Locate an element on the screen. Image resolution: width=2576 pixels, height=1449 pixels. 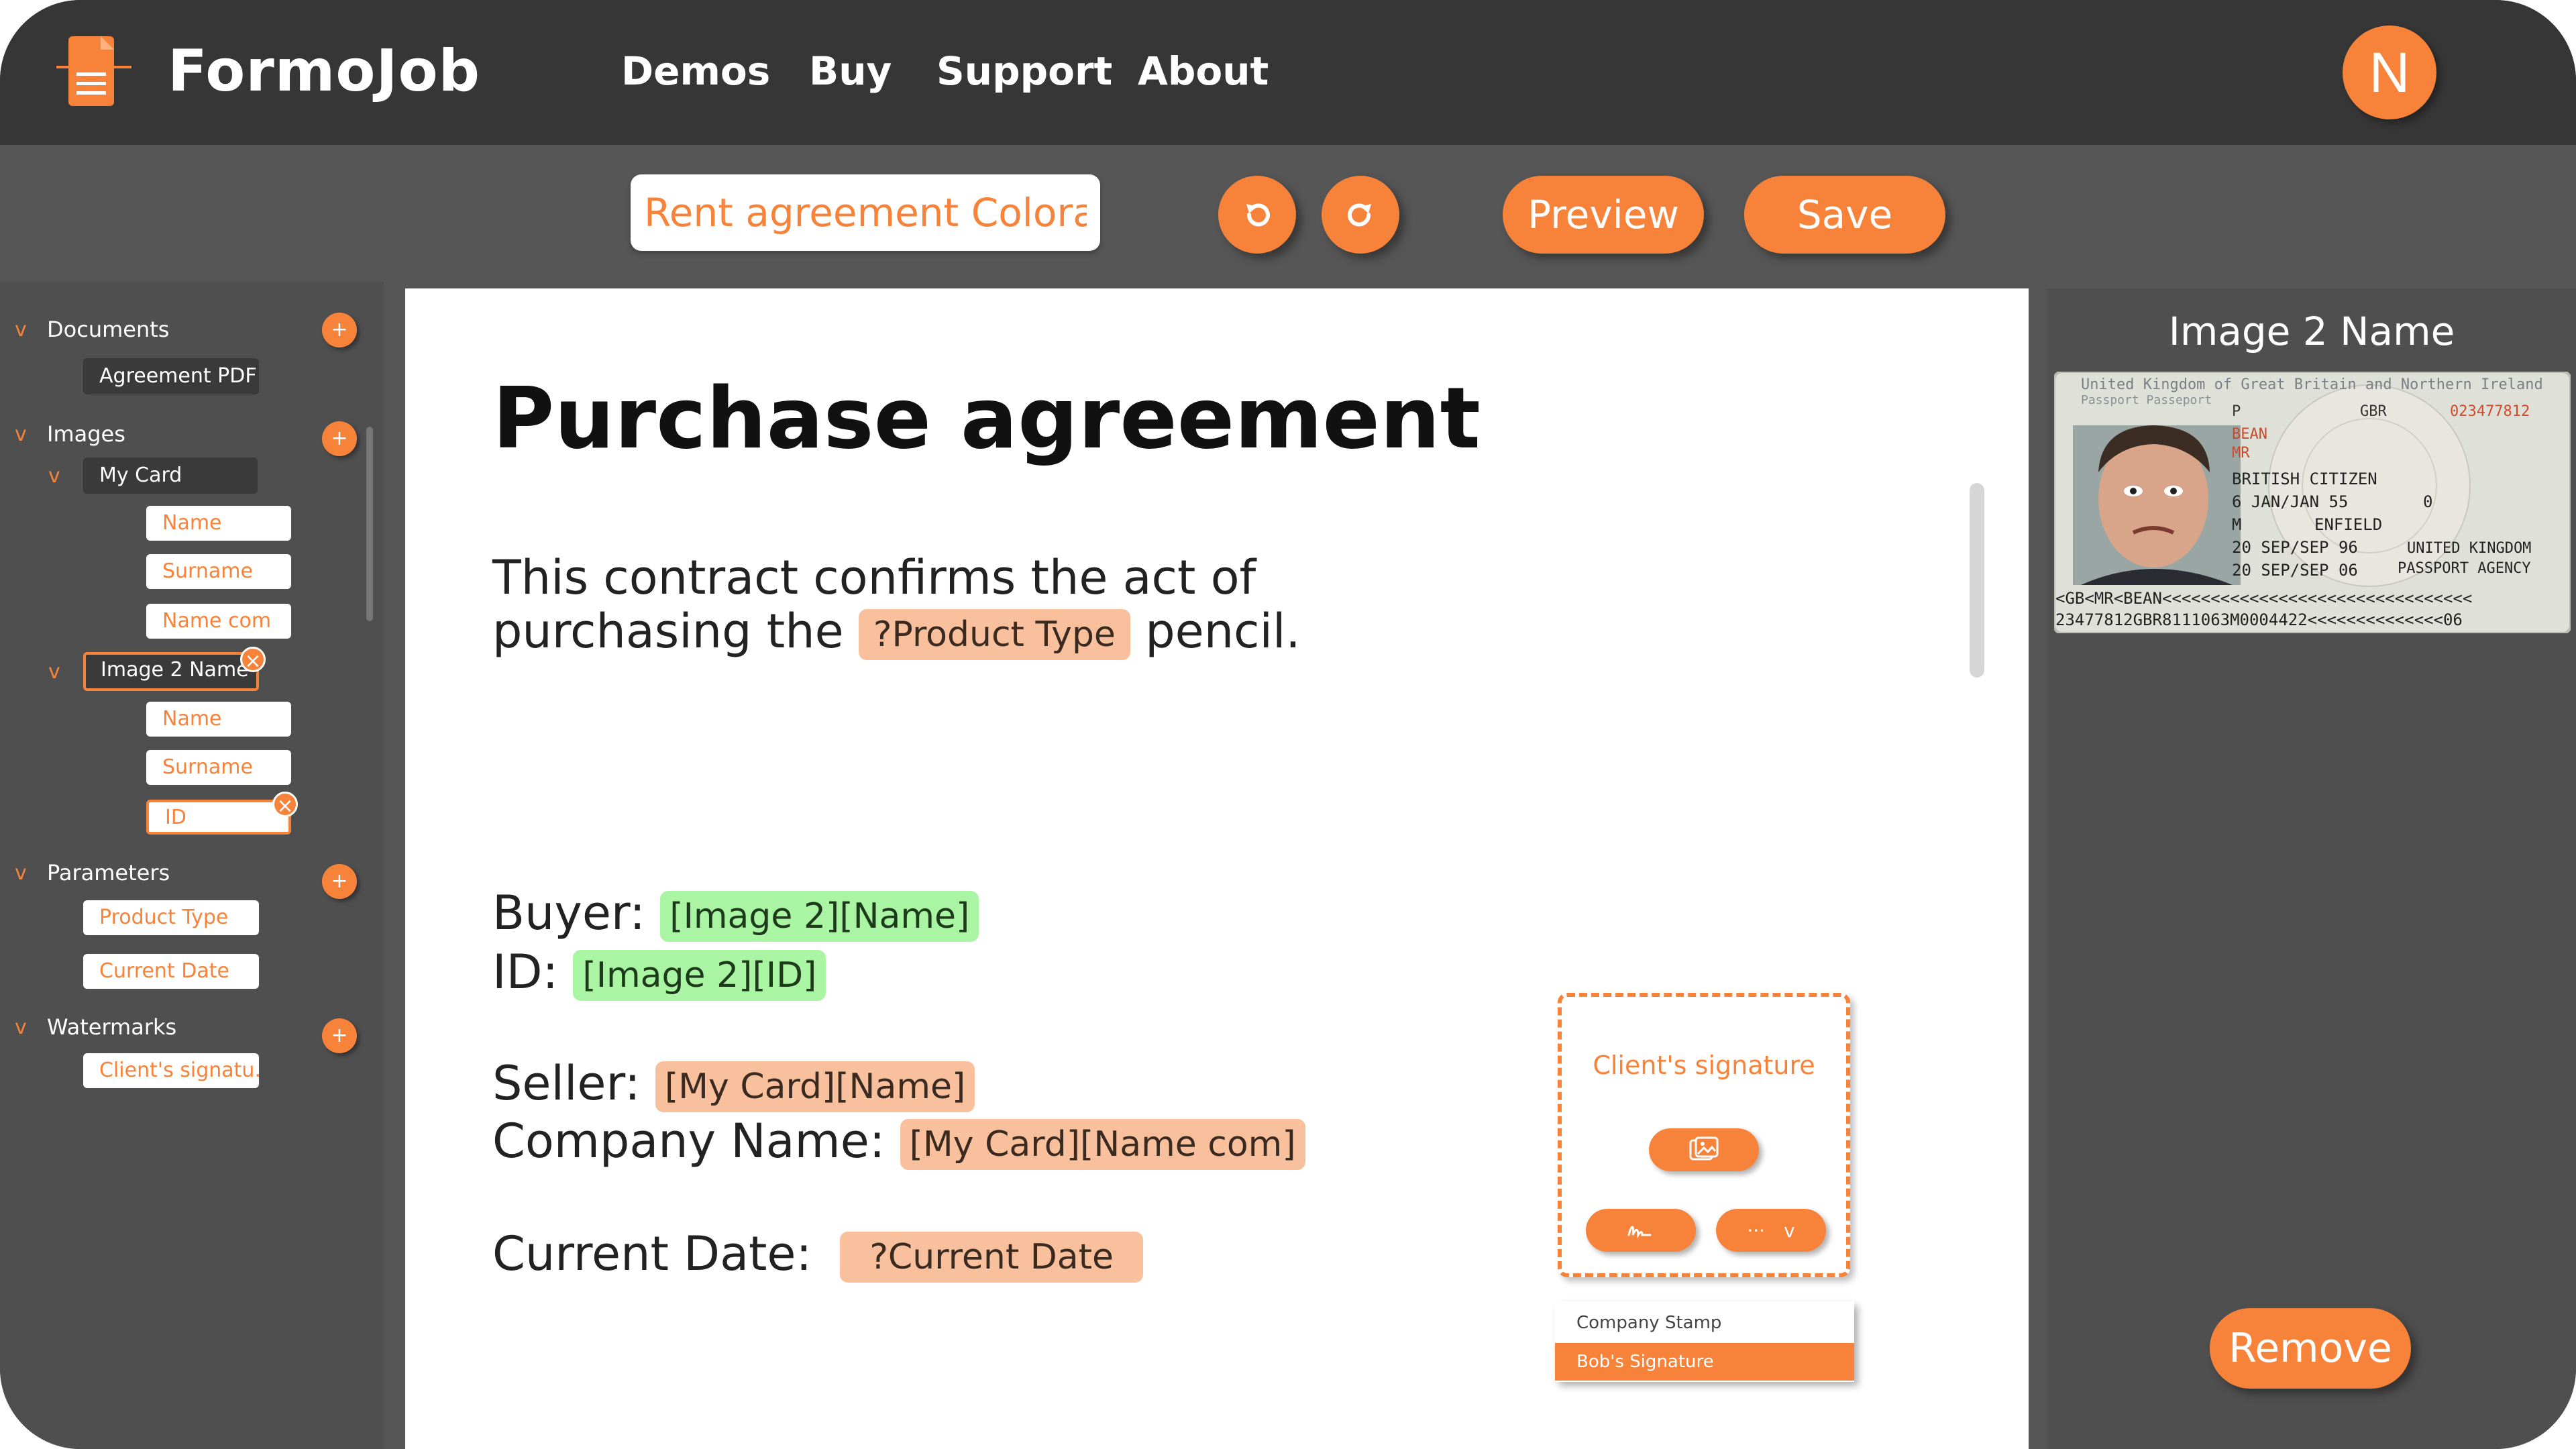
my-card-chevron-icon: v is located at coordinates (54, 476).